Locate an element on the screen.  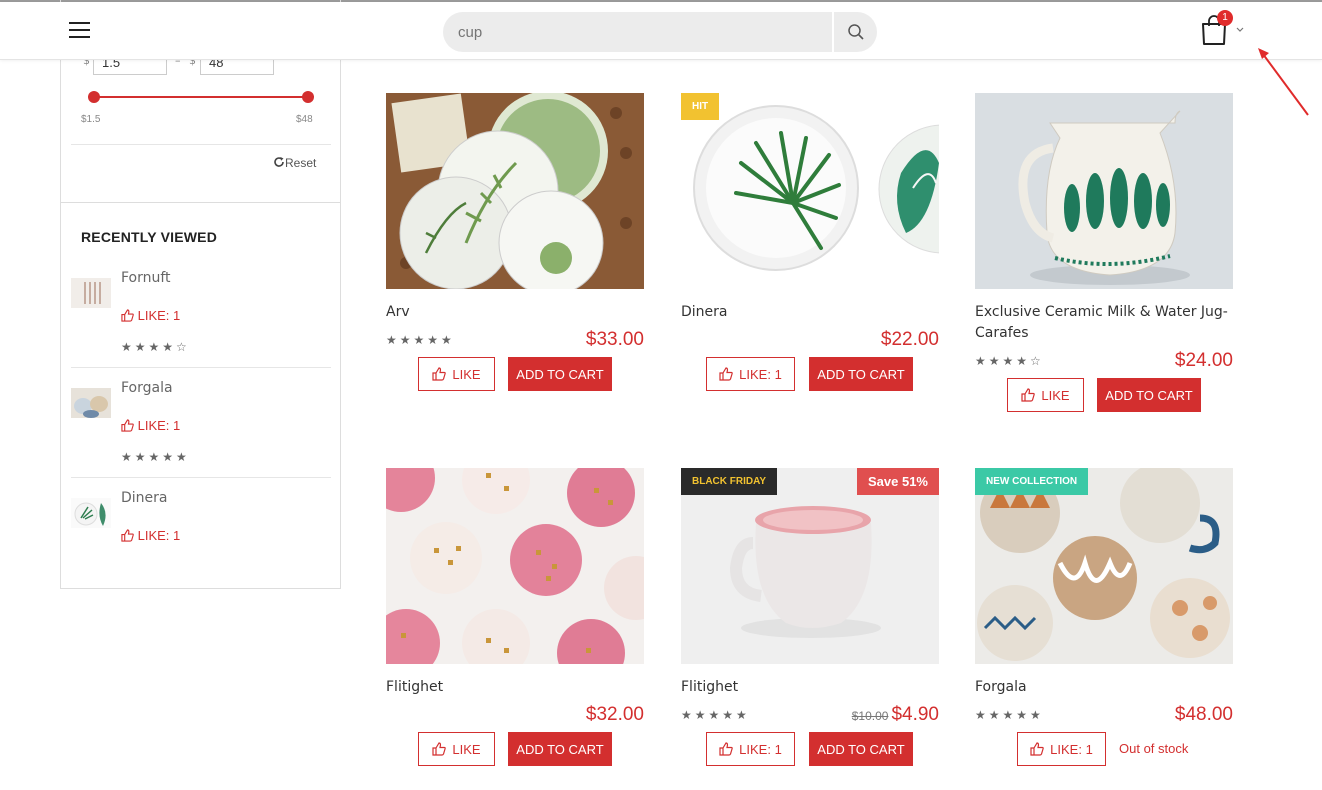
search-bar is located at coordinates (660, 32).